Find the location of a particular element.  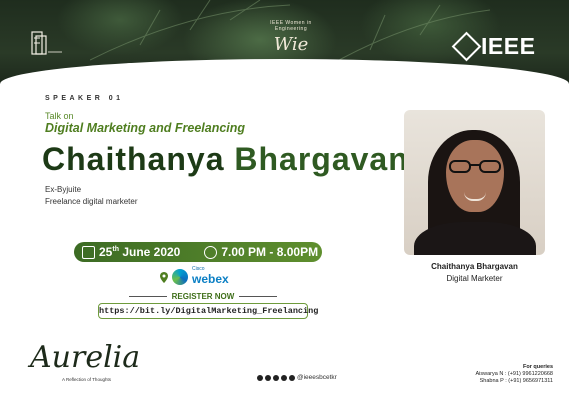

wie-logo-text: Wie is located at coordinates (291, 44).